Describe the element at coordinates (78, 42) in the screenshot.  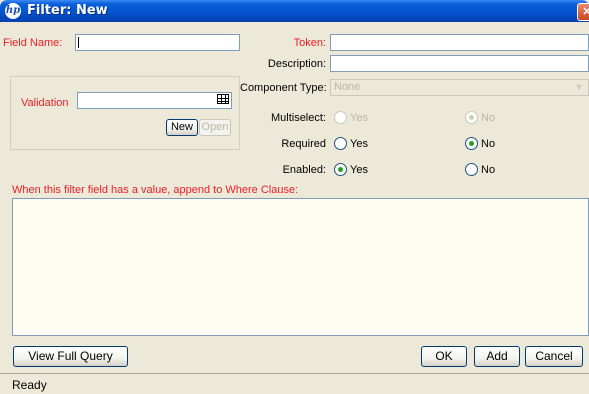
I see `text-caret` at that location.